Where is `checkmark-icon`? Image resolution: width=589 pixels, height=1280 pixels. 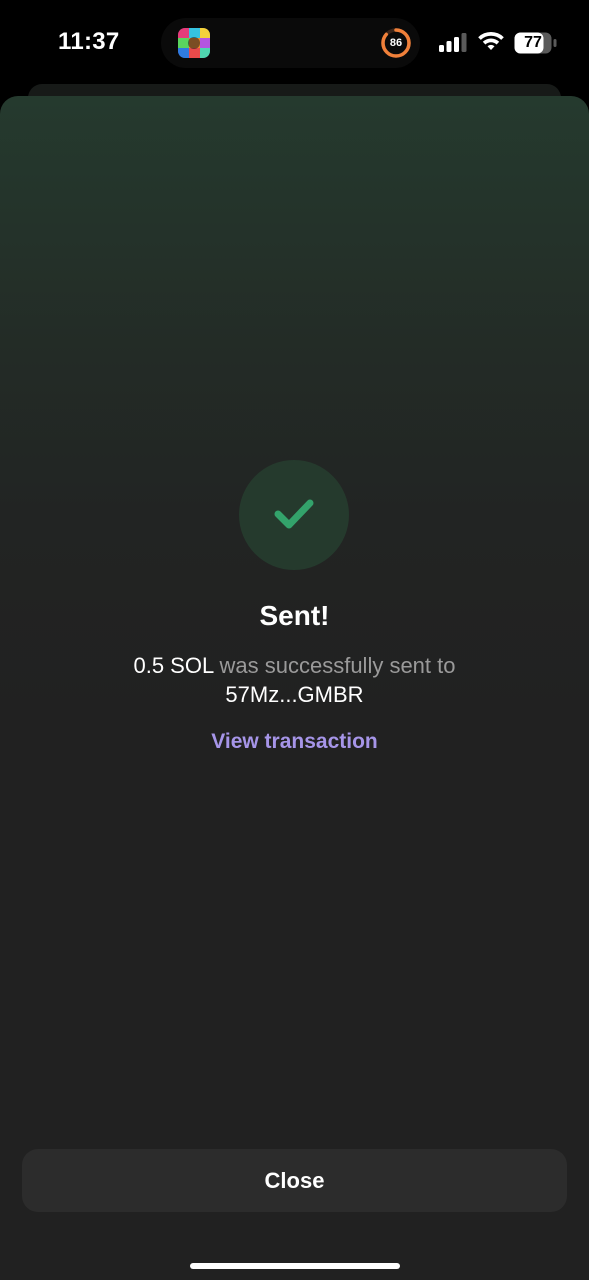 checkmark-icon is located at coordinates (294, 514).